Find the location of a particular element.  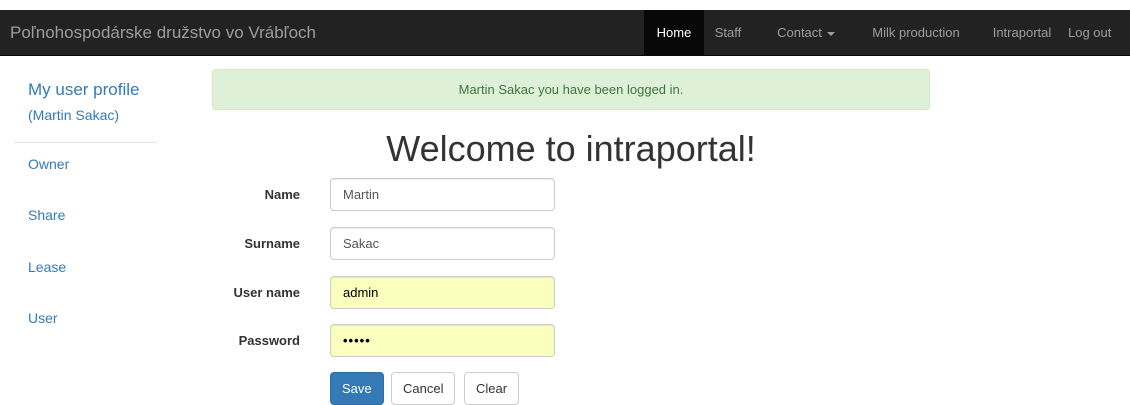

nav-log-out: Log out is located at coordinates (1099, 33).